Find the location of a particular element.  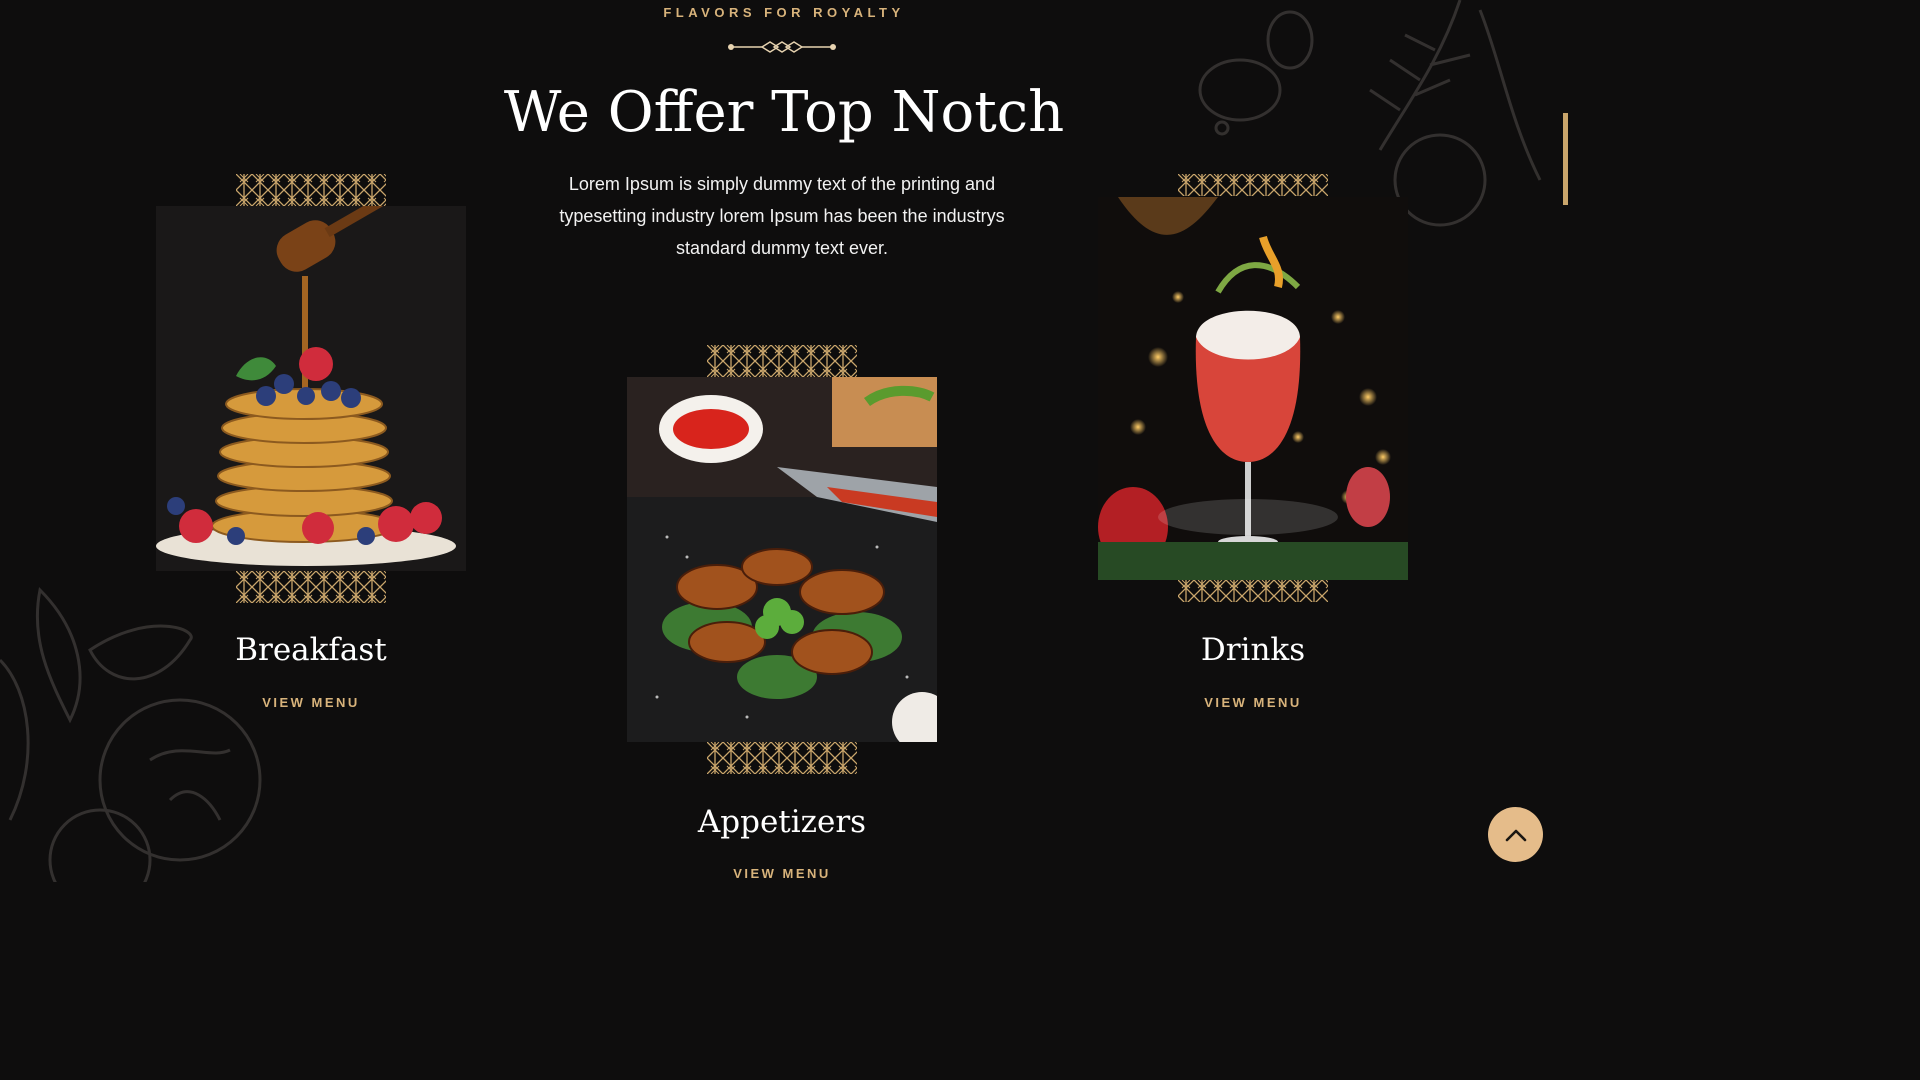

view-menu-link-appetizers: VIEW MENU is located at coordinates (782, 873).